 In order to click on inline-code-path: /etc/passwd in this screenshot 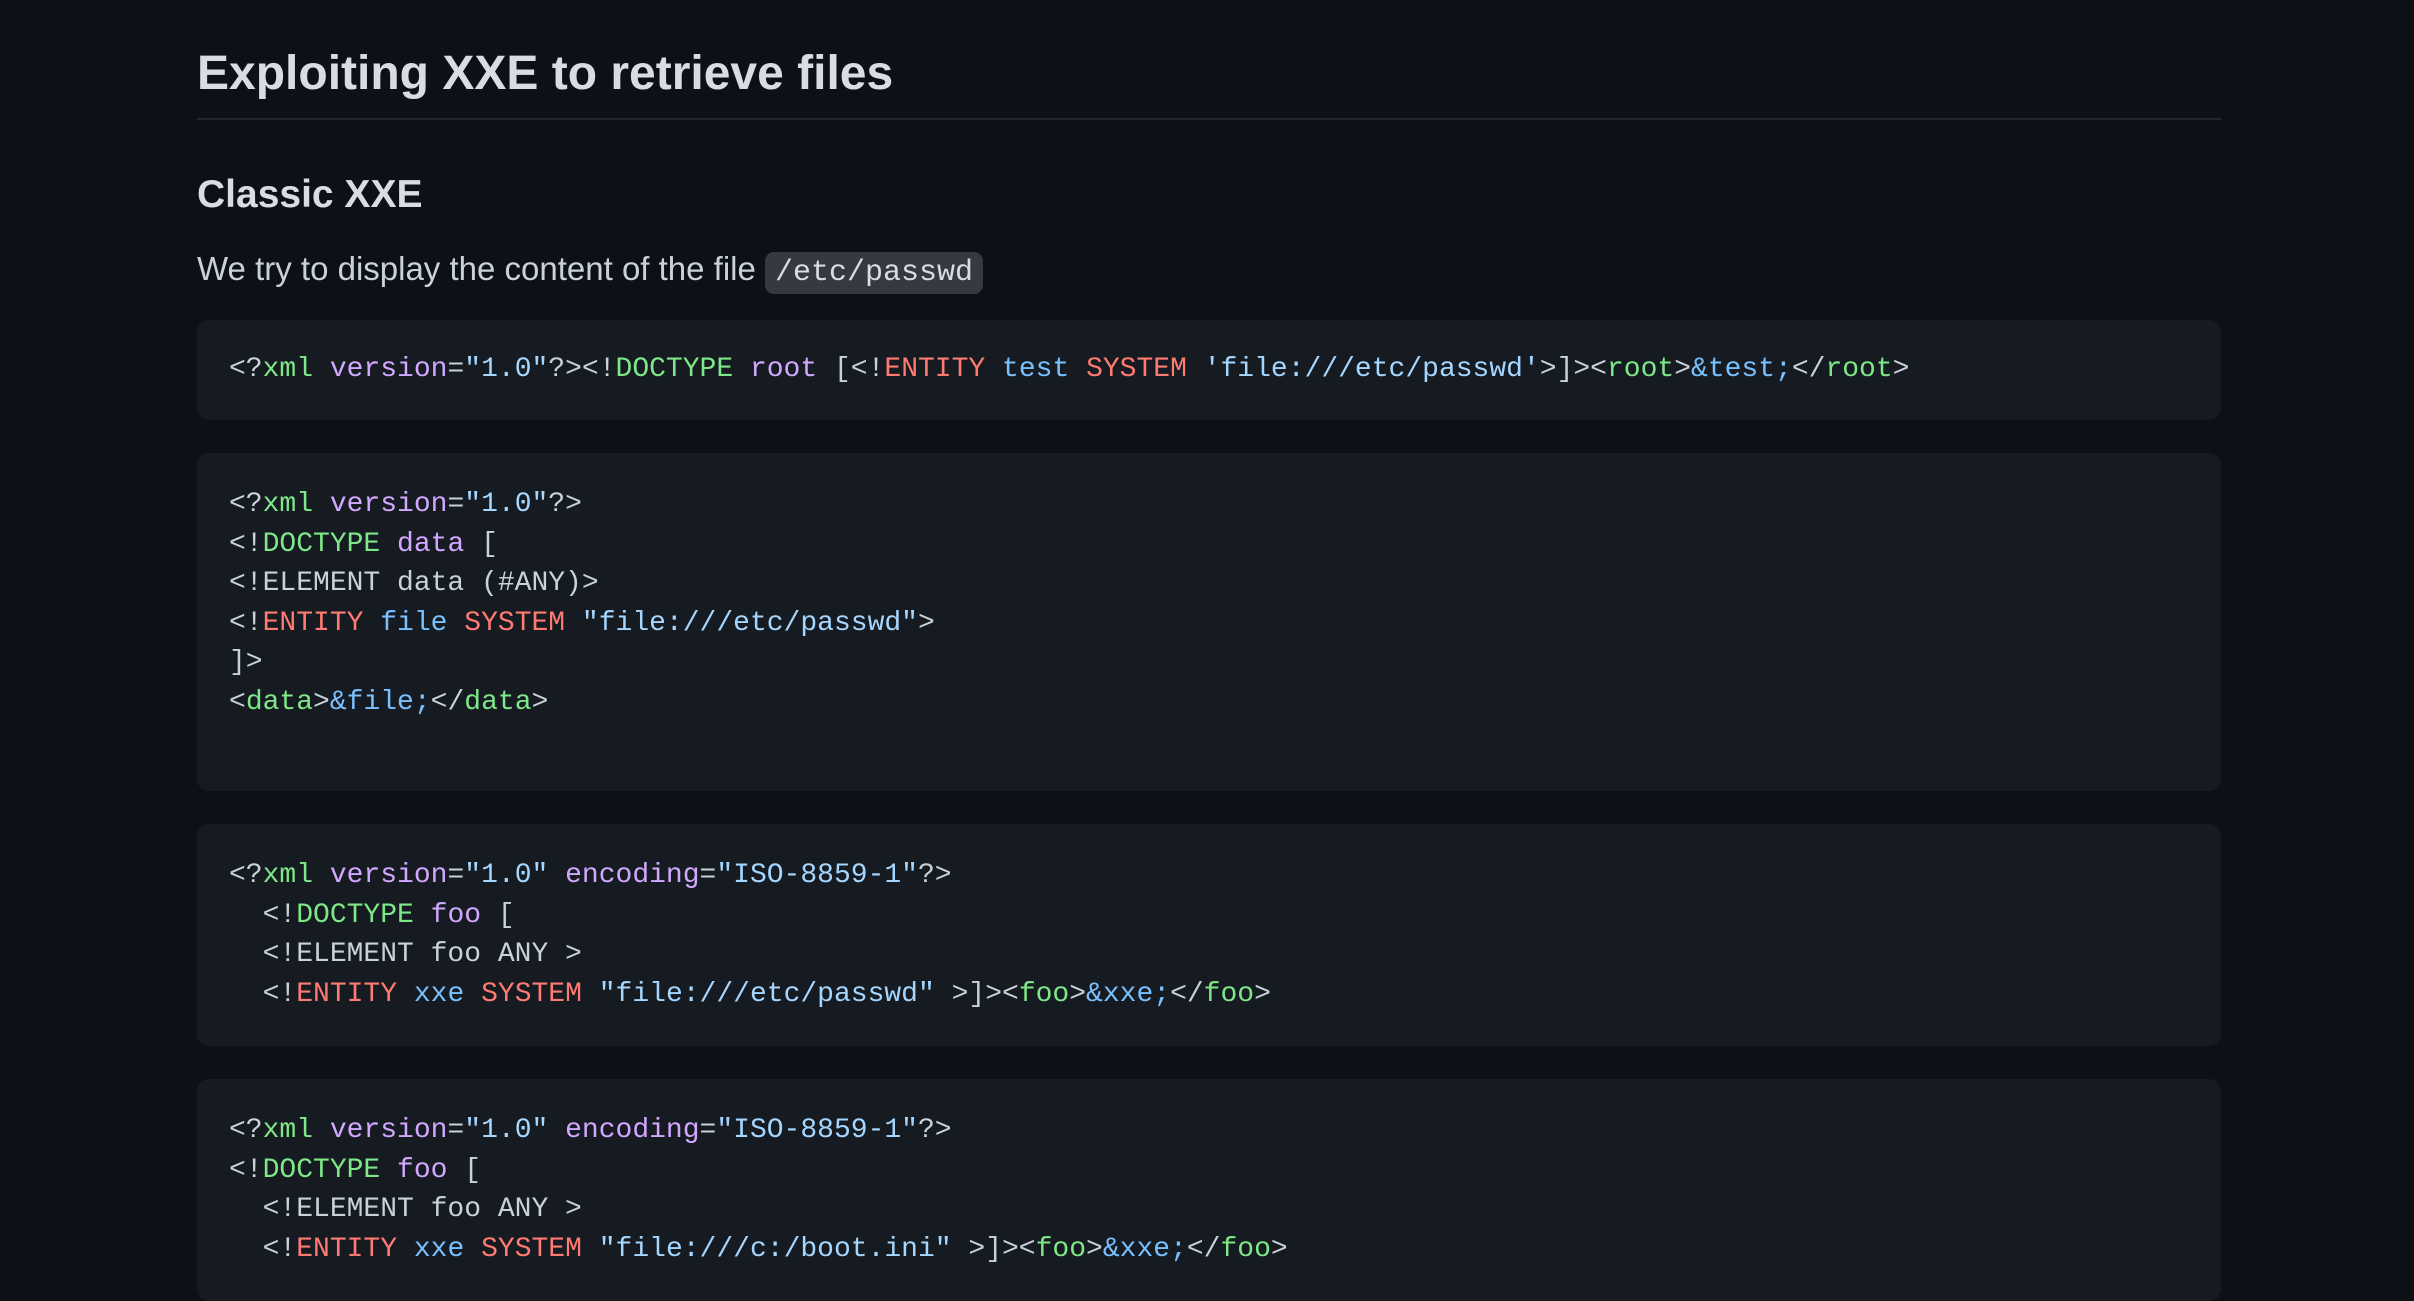, I will do `click(874, 273)`.